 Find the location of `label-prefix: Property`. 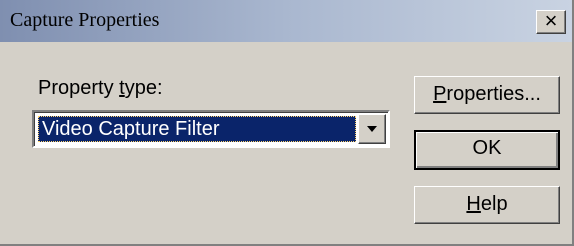

label-prefix: Property is located at coordinates (79, 88).